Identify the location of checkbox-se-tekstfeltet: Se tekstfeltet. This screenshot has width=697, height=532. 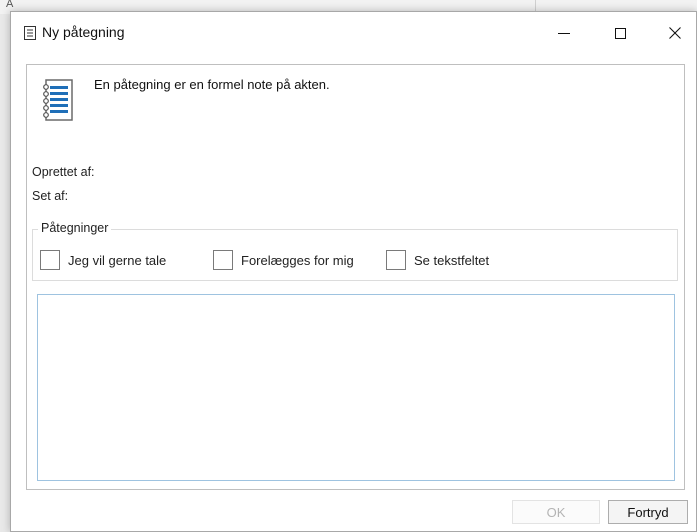
(437, 260).